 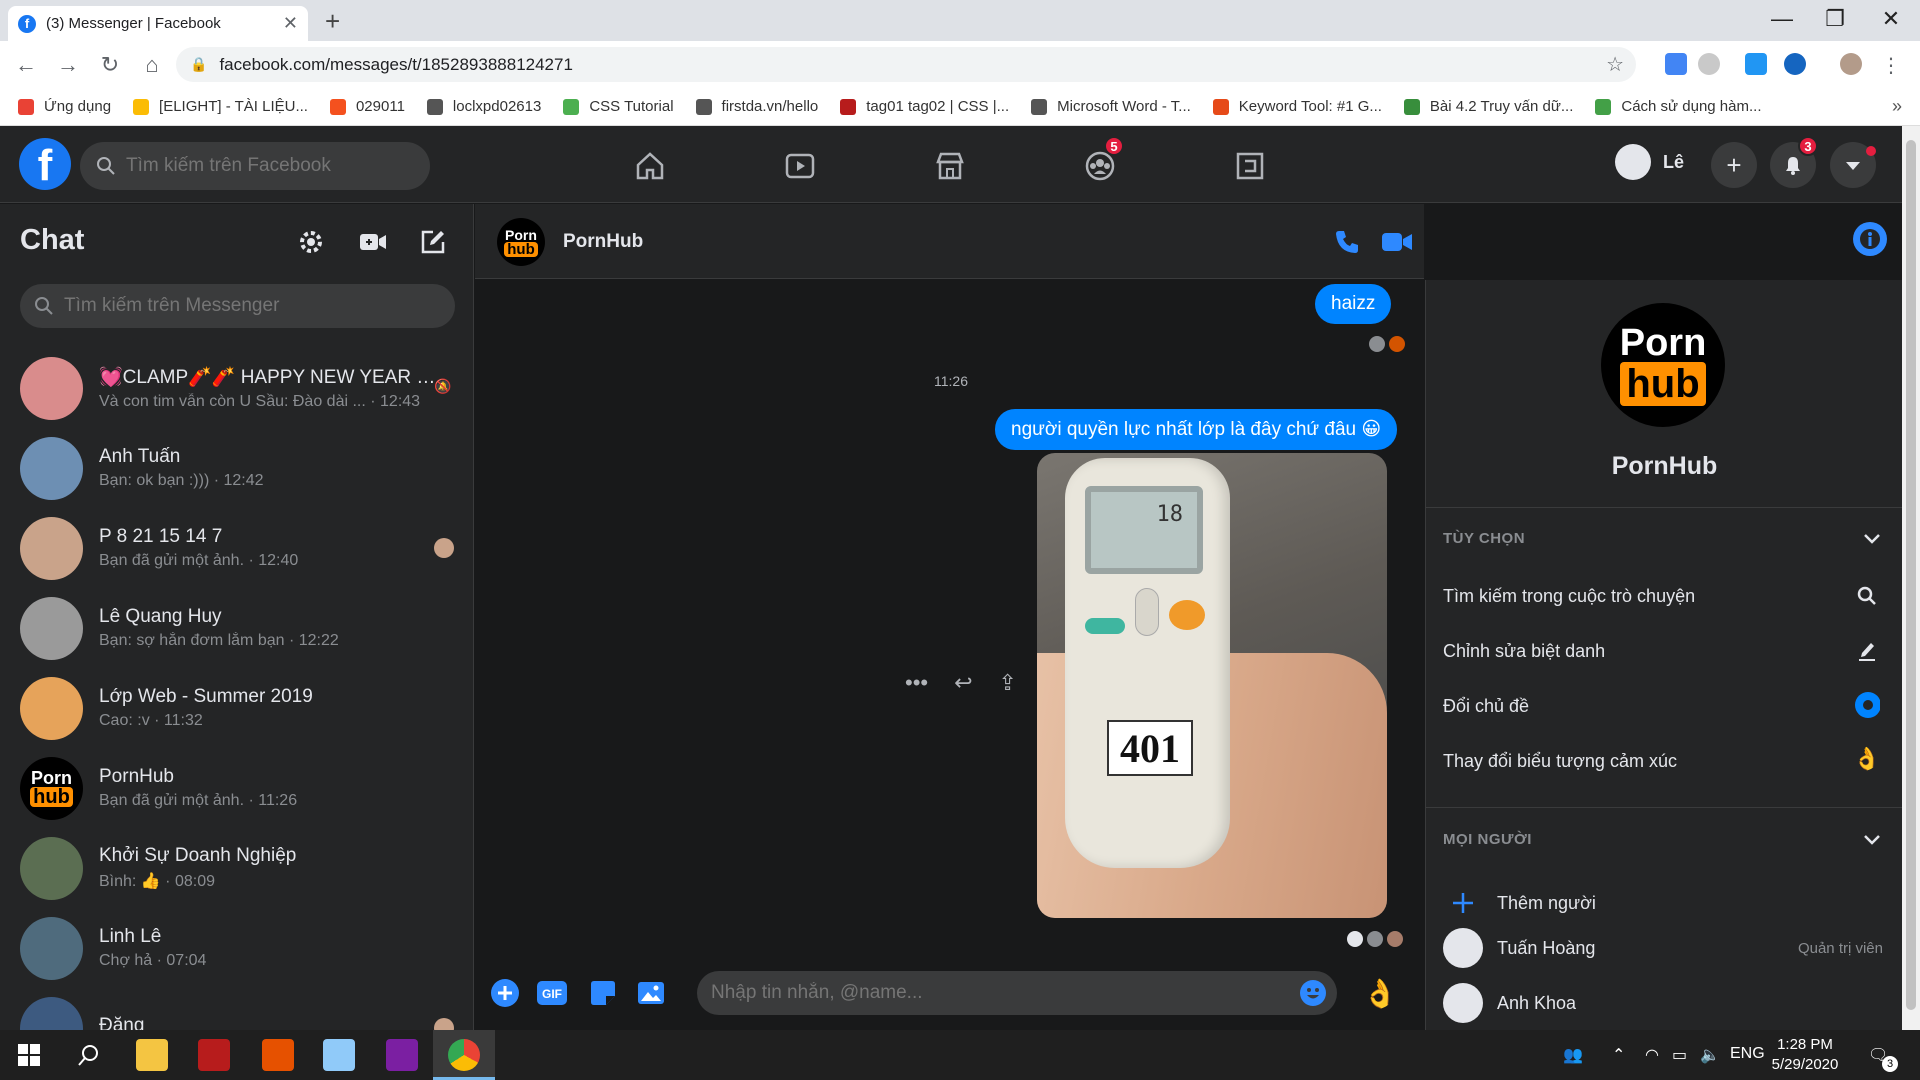 I want to click on forward-icon: →, so click(x=68, y=65).